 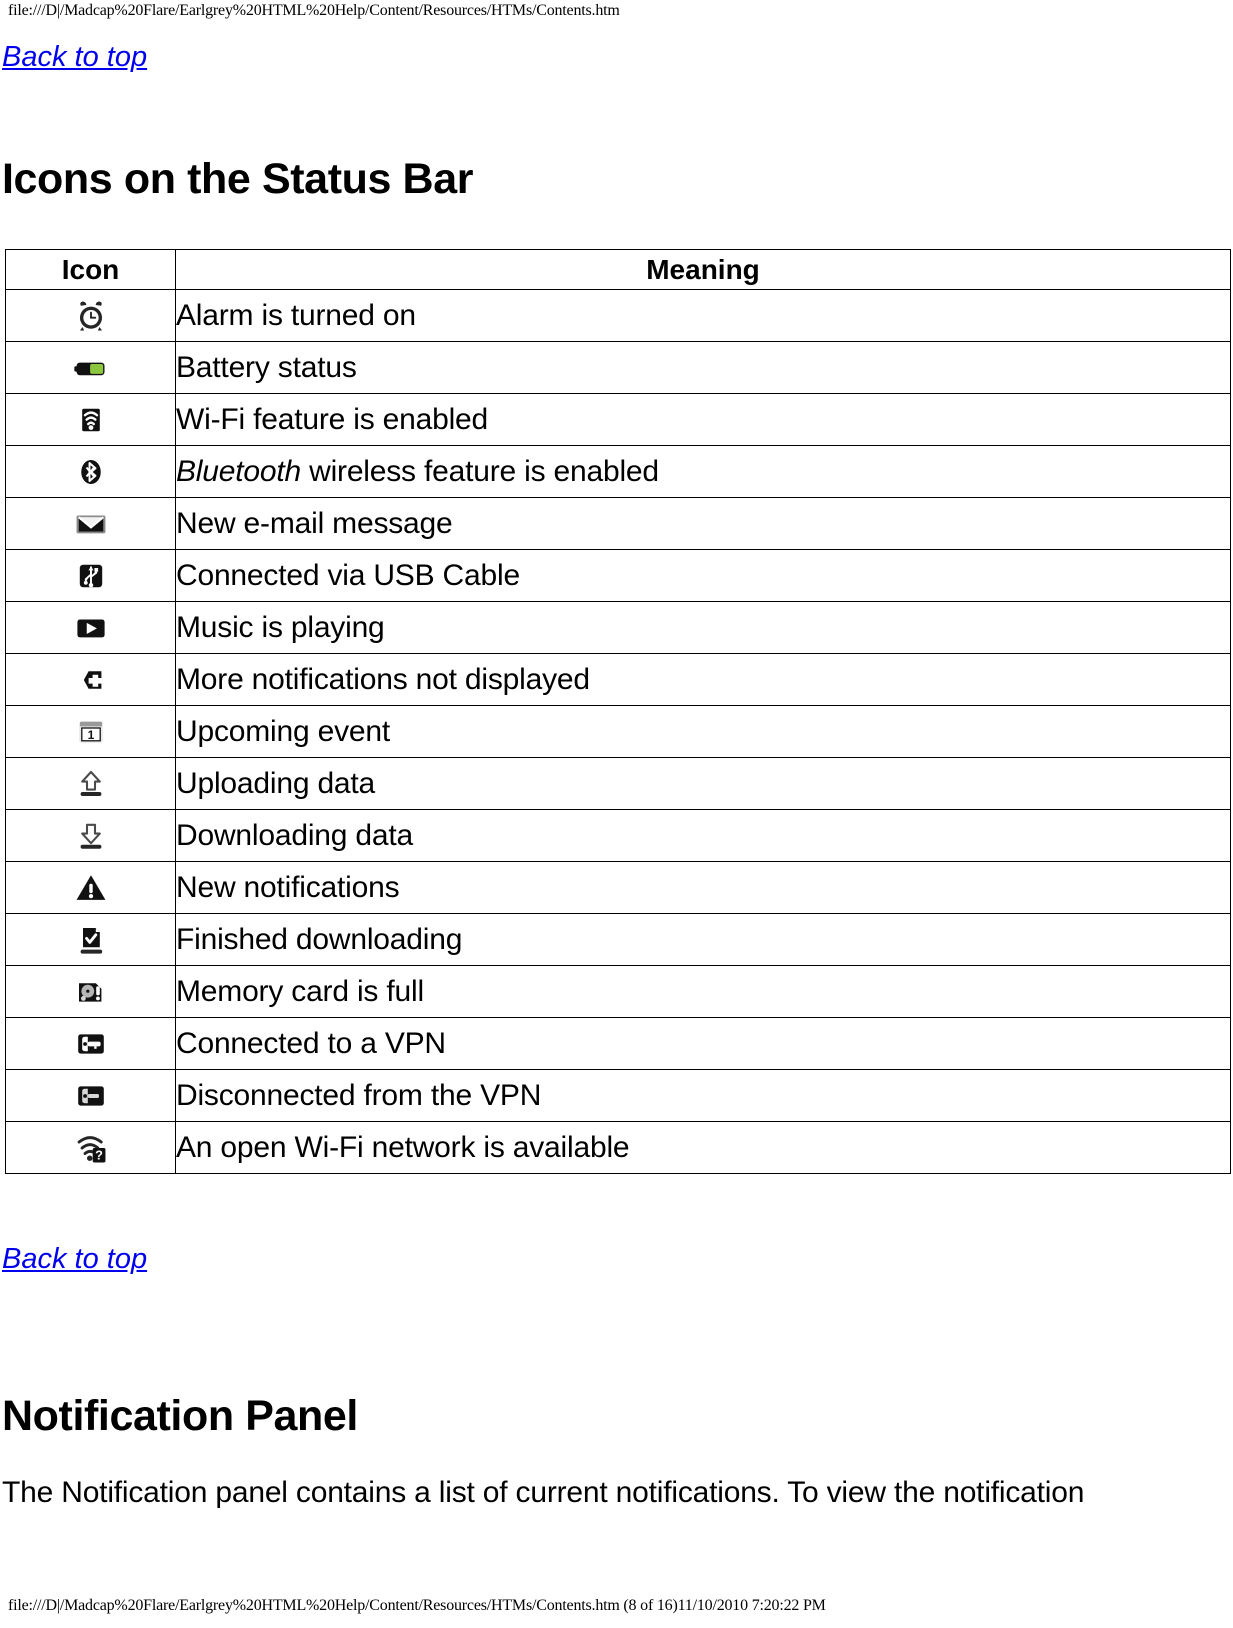 I want to click on table-row: Disconnected from the VPN, so click(x=618, y=1095).